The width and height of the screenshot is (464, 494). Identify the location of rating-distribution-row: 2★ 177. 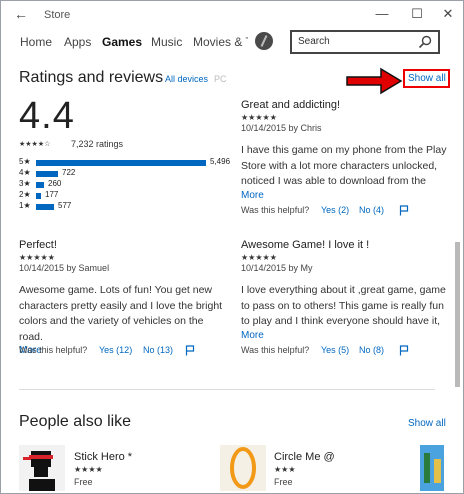
(129, 195).